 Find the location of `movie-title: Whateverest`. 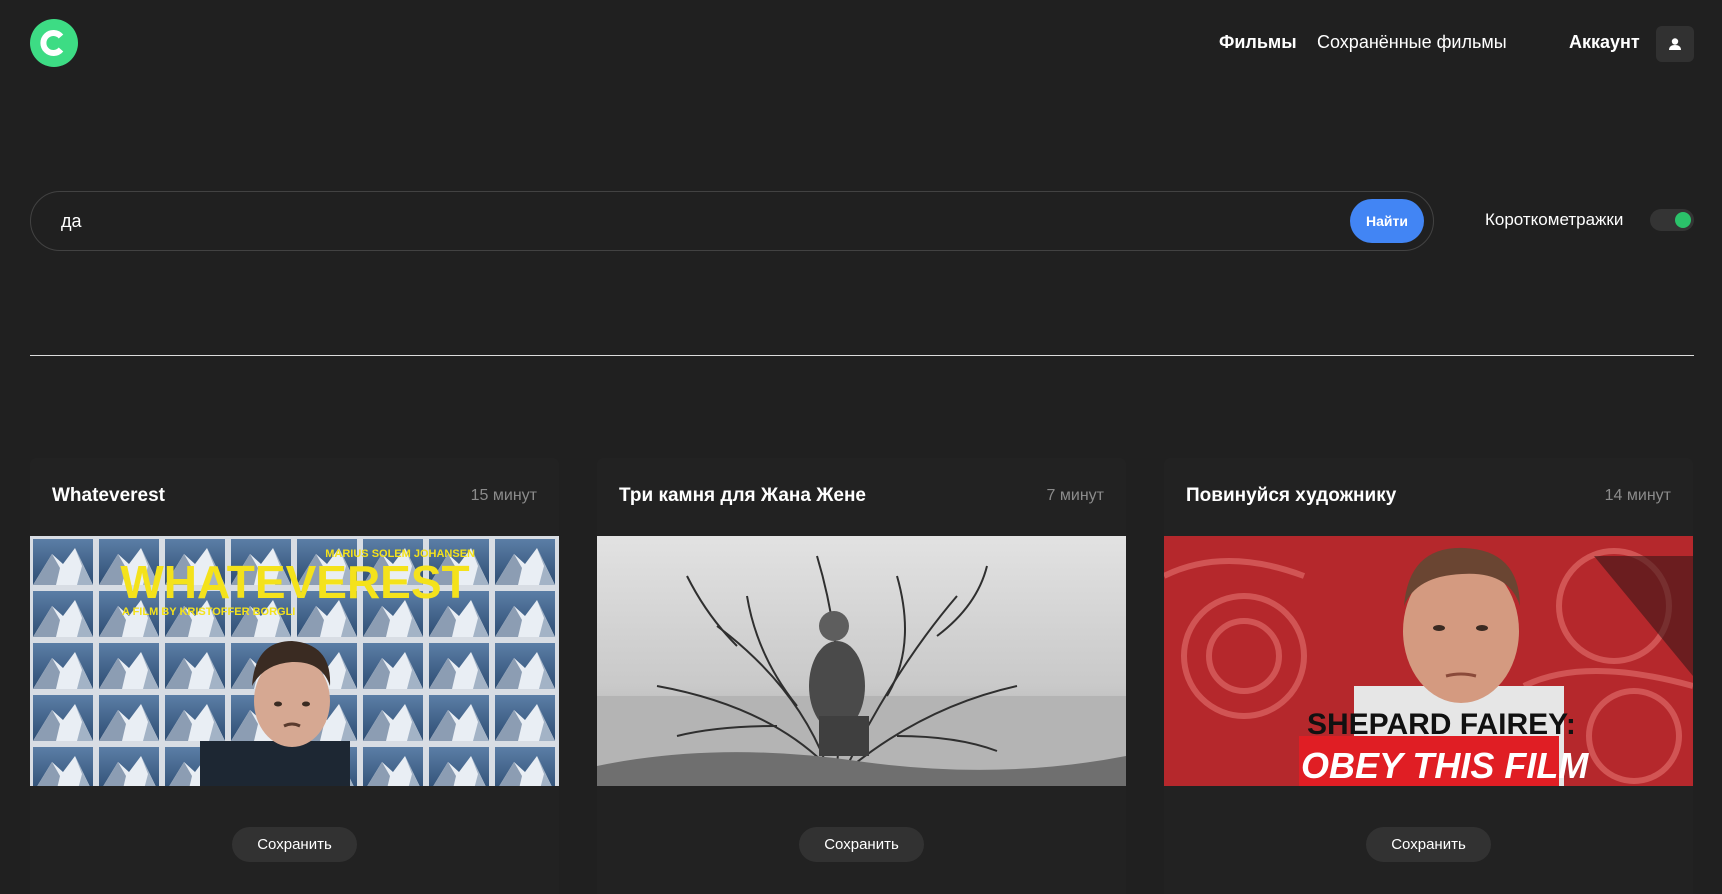

movie-title: Whateverest is located at coordinates (108, 495).